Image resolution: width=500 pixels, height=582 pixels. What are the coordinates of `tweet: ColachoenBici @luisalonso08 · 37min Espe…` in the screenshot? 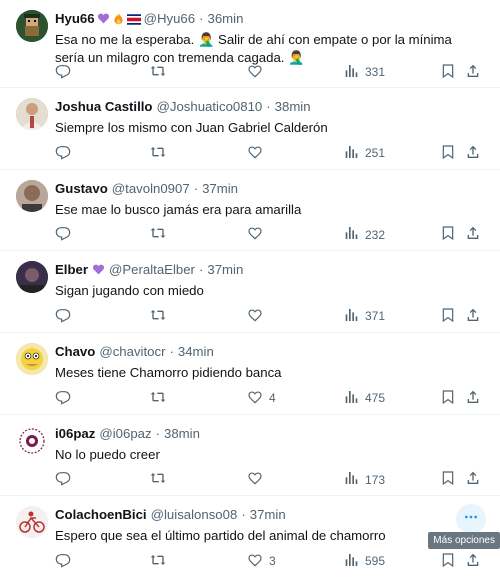 It's located at (250, 537).